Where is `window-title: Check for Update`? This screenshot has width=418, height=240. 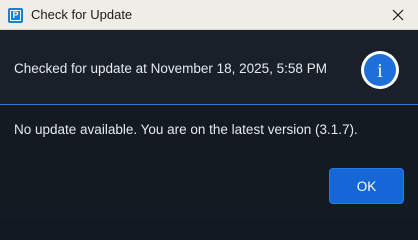
window-title: Check for Update is located at coordinates (82, 14).